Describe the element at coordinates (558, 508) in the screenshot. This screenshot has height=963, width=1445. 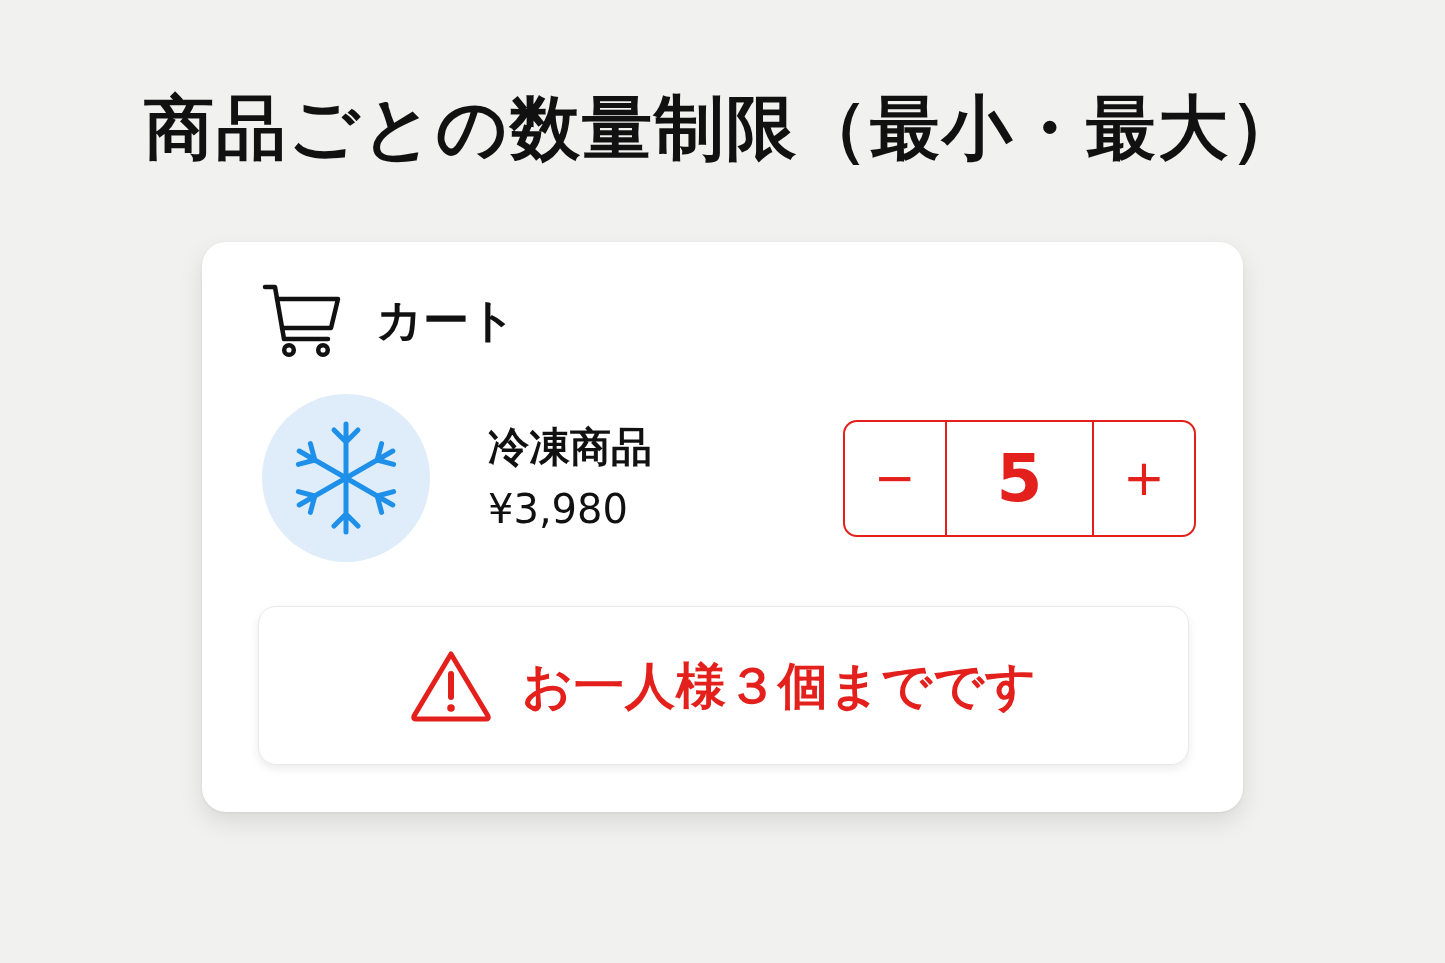
I see `product-price: ¥3,980` at that location.